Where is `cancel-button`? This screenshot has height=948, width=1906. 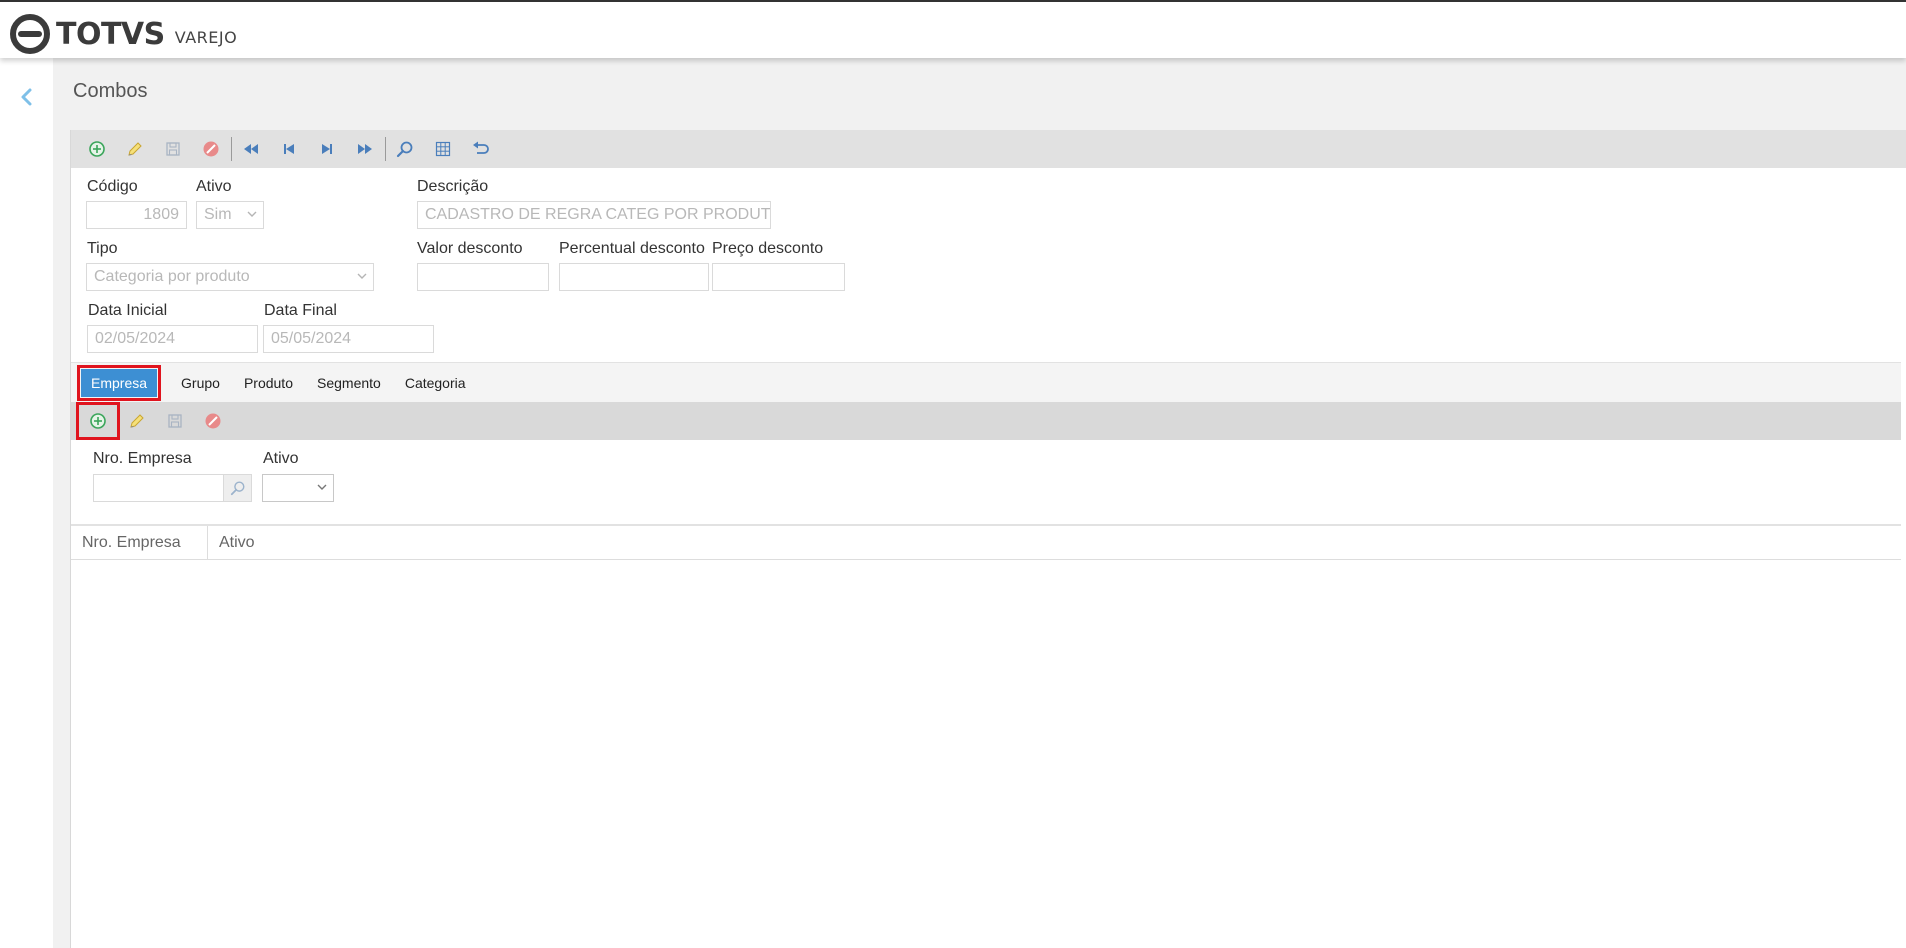 cancel-button is located at coordinates (211, 149).